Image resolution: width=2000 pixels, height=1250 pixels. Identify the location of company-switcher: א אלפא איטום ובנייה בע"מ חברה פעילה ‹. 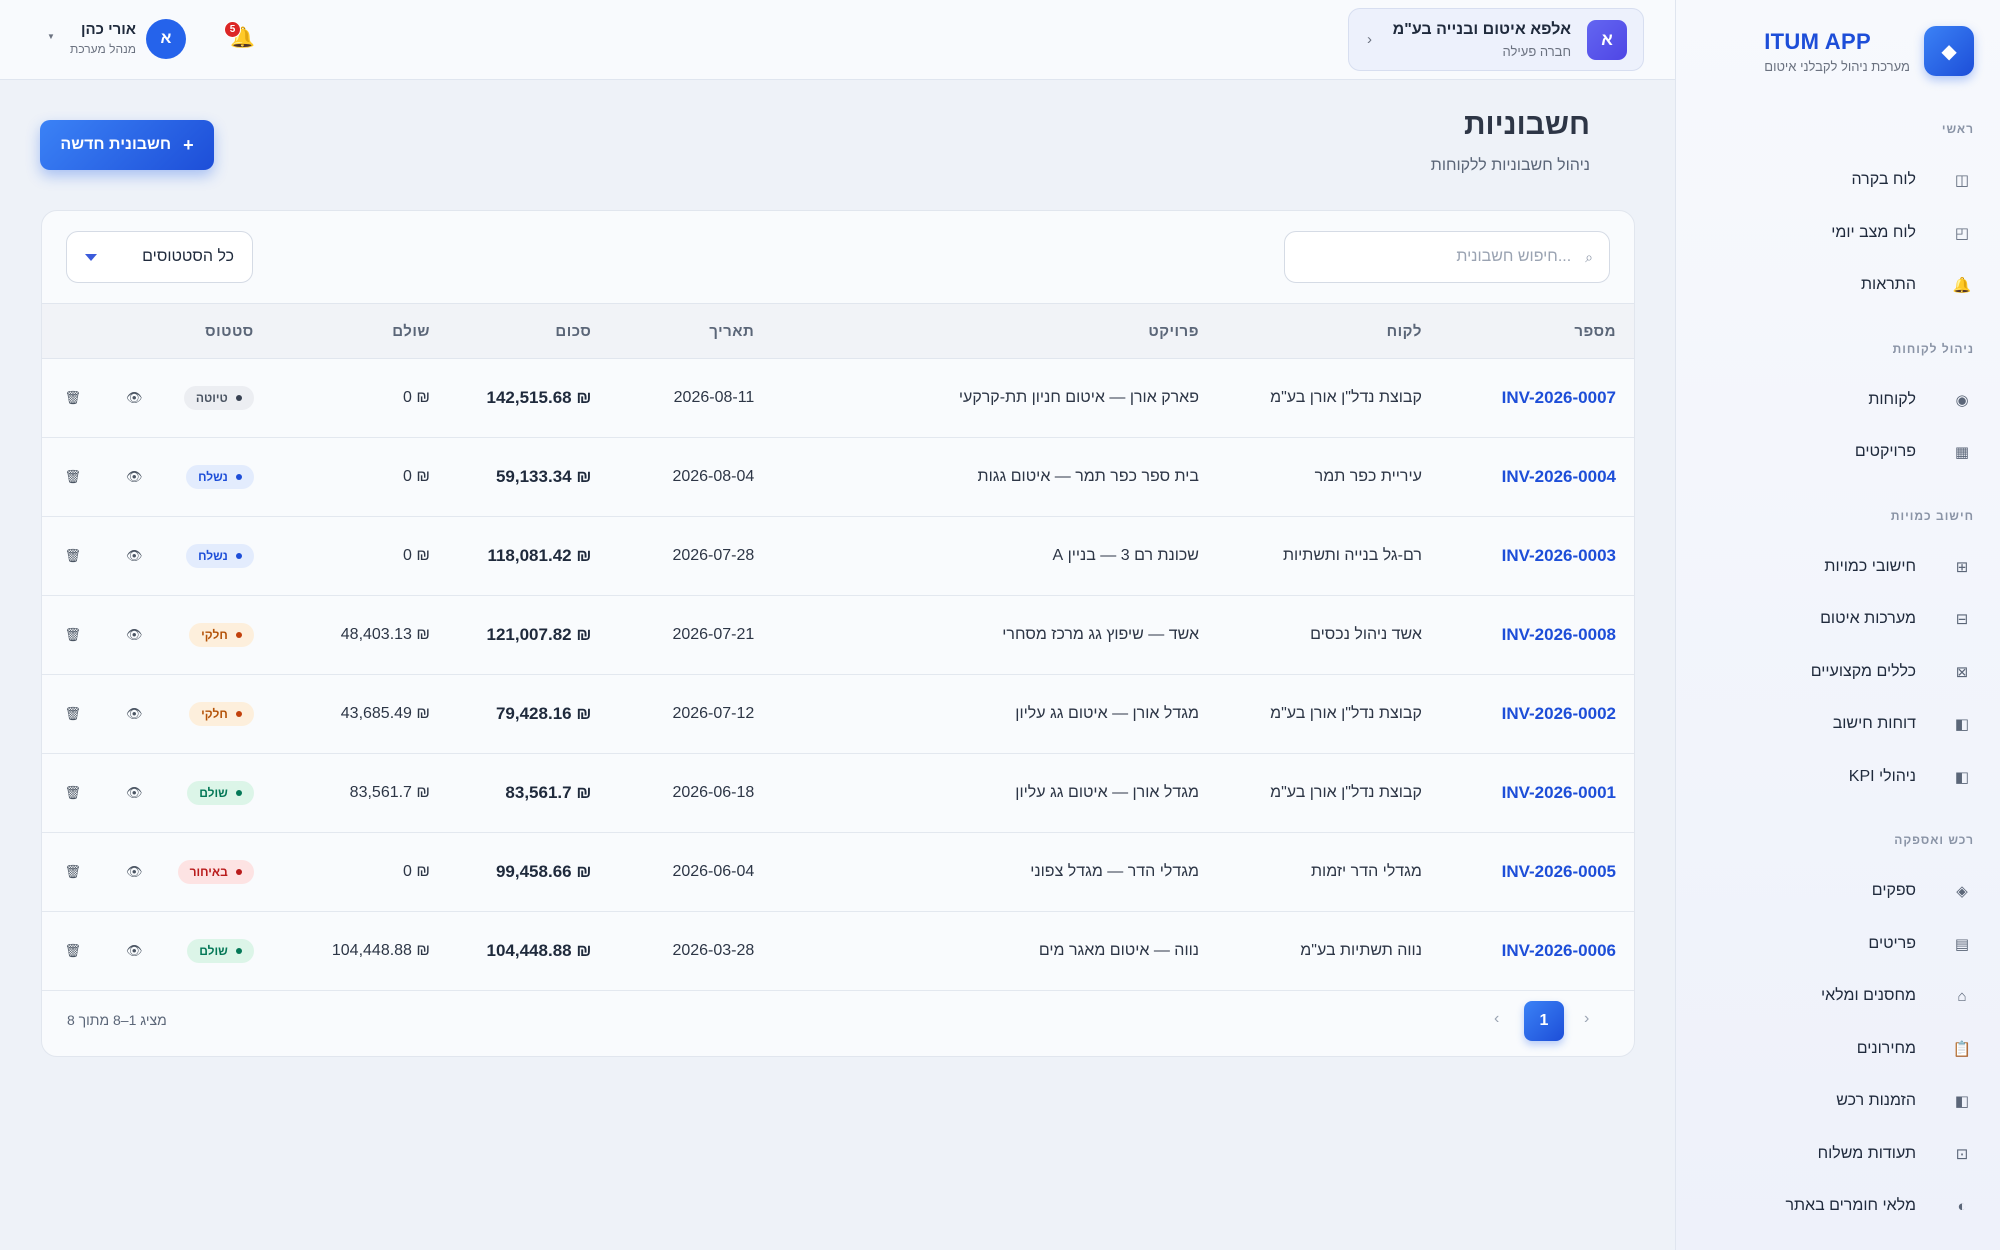
(1496, 39).